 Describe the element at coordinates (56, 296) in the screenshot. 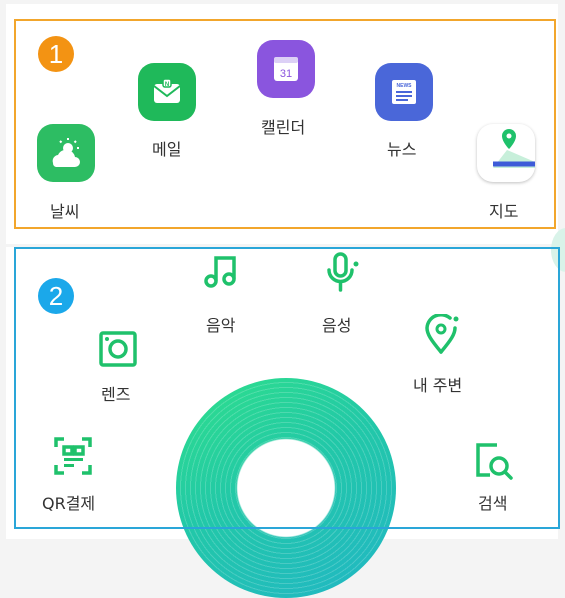

I see `section2-badge: 2` at that location.